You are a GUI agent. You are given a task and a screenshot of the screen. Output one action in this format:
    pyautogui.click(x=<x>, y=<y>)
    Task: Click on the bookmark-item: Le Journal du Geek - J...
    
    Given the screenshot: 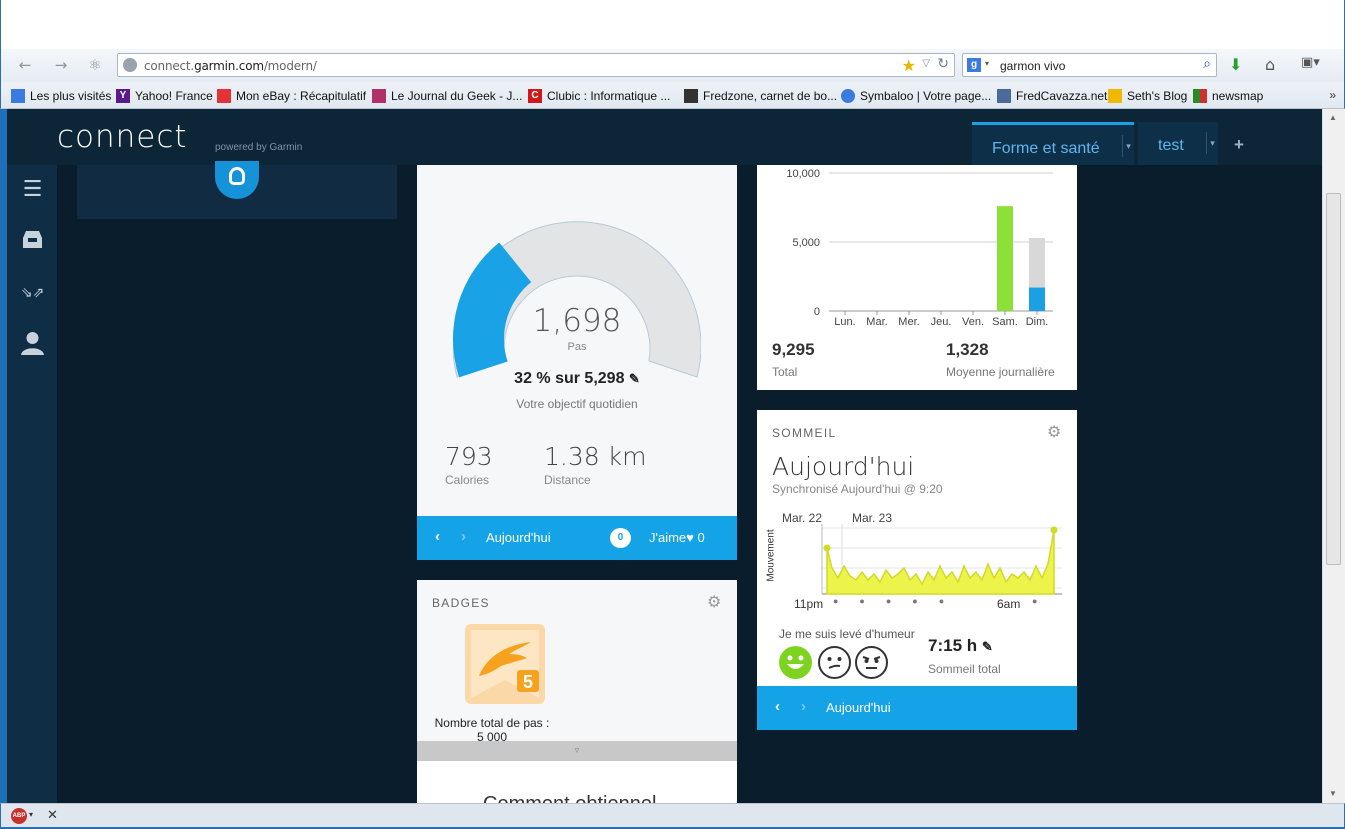 What is the action you would take?
    pyautogui.click(x=447, y=95)
    